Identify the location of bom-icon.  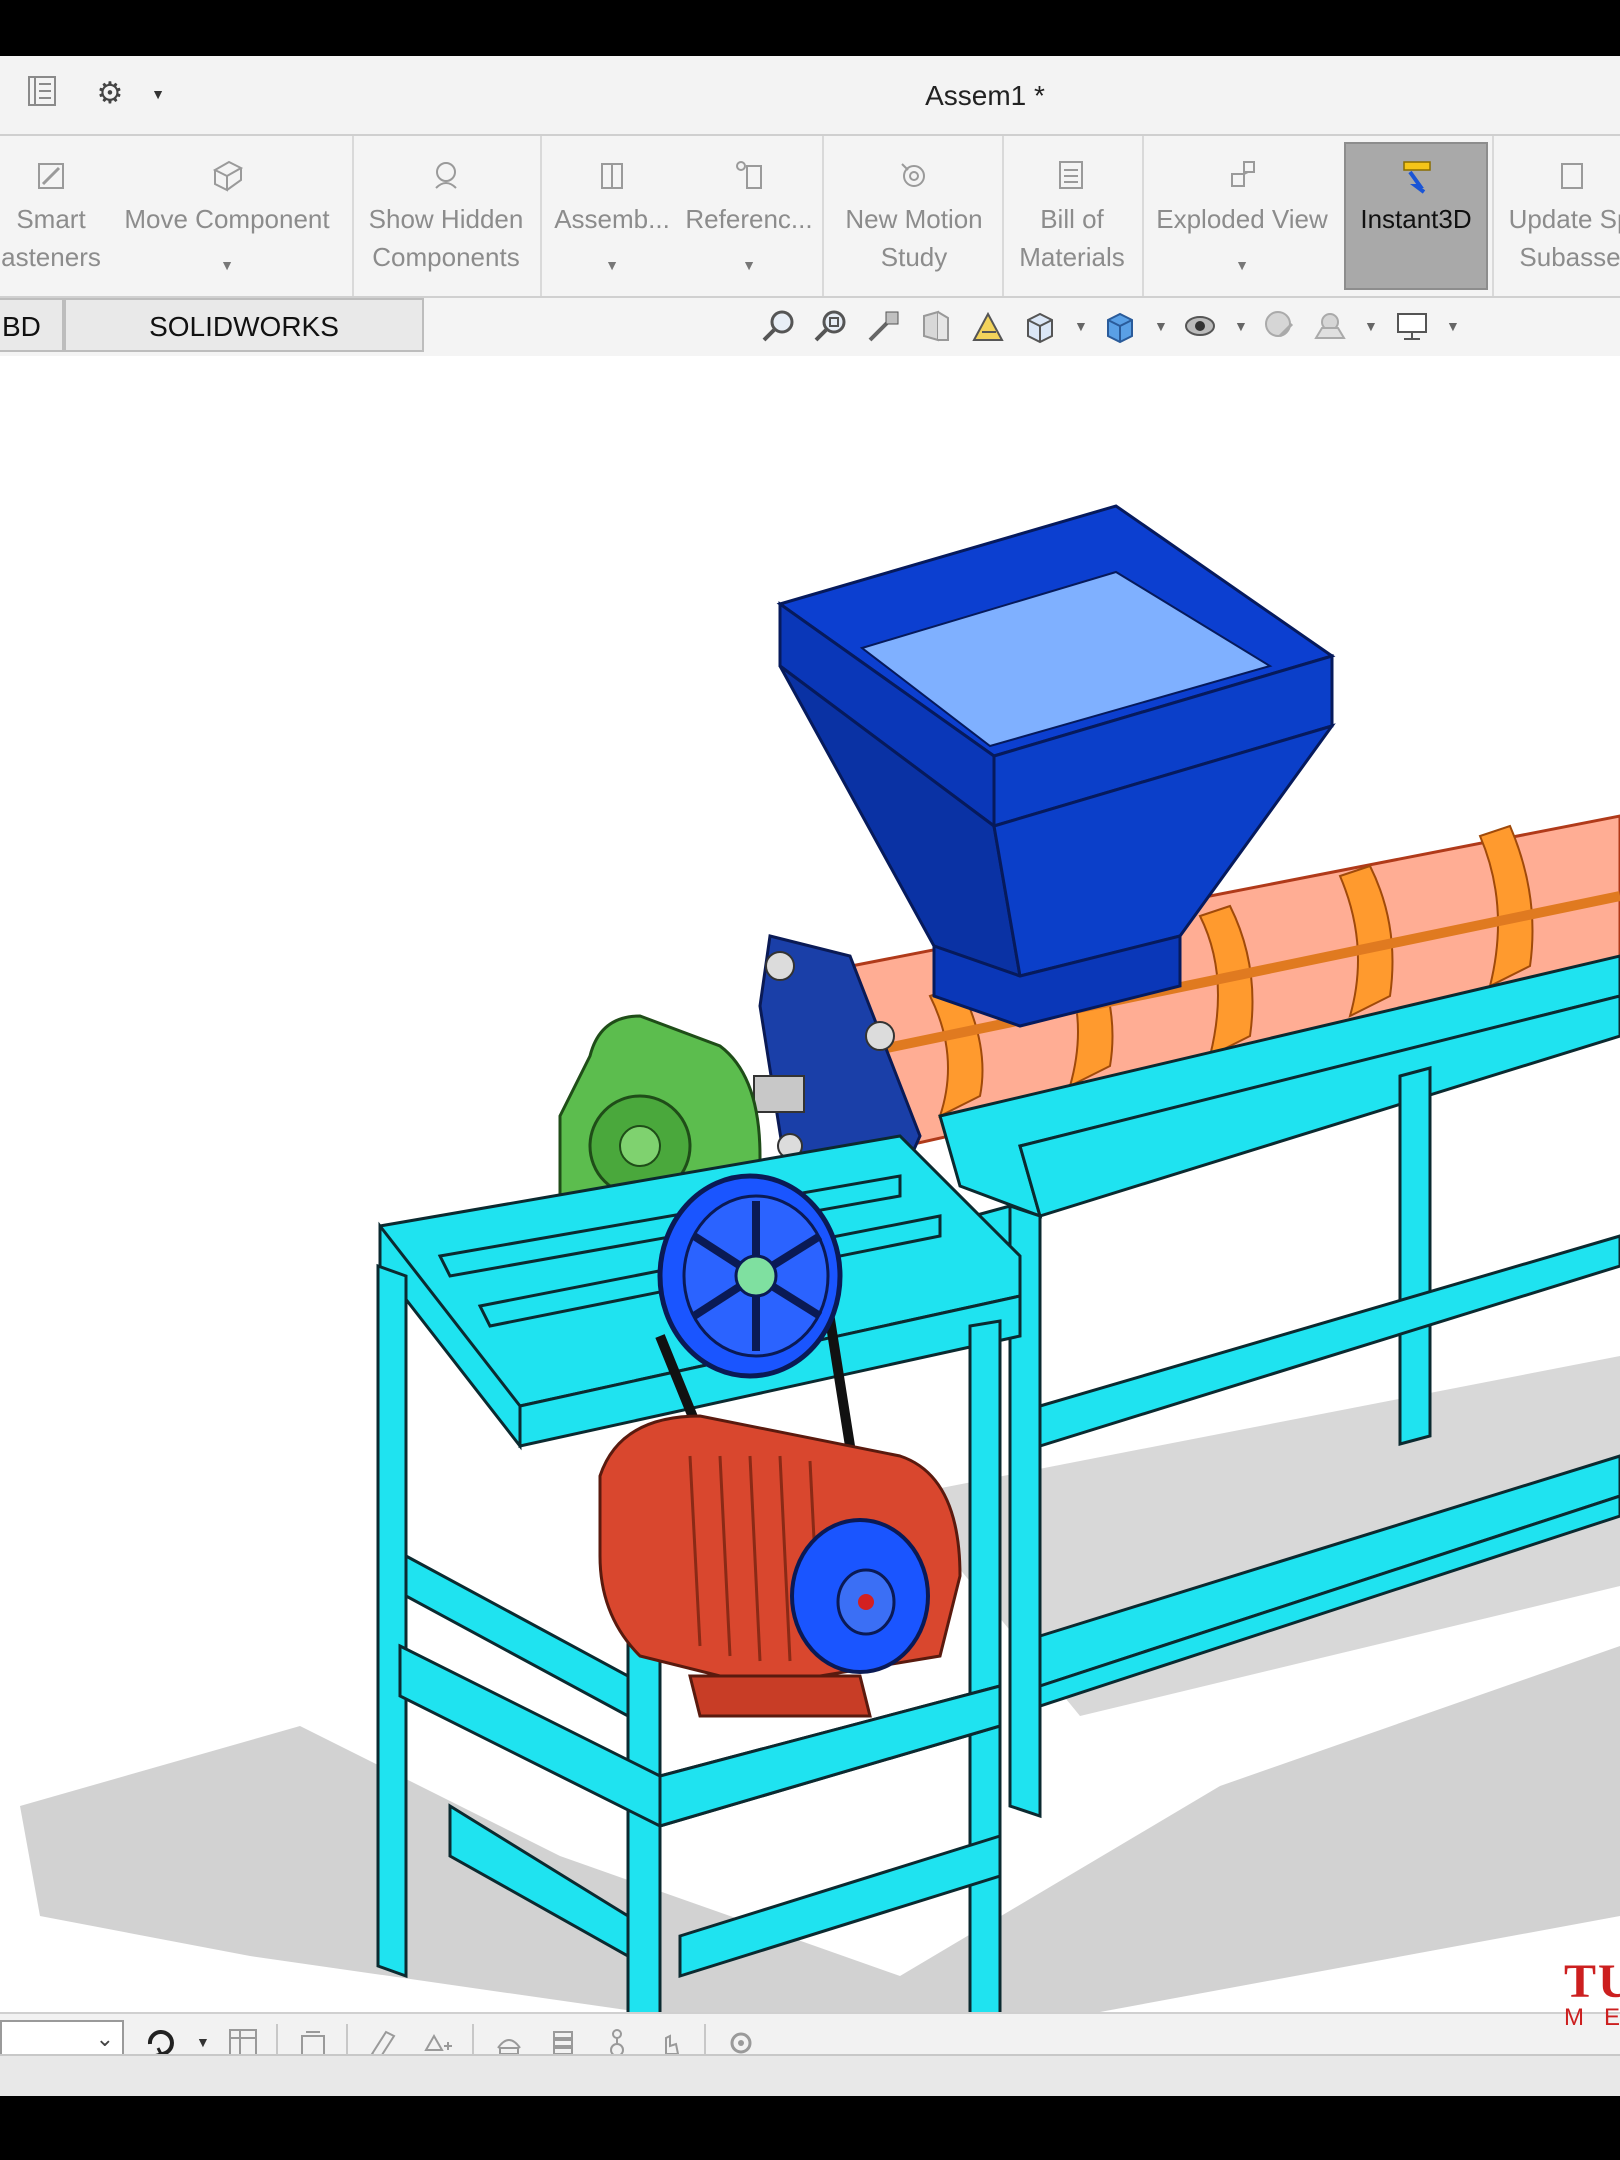
(1071, 175).